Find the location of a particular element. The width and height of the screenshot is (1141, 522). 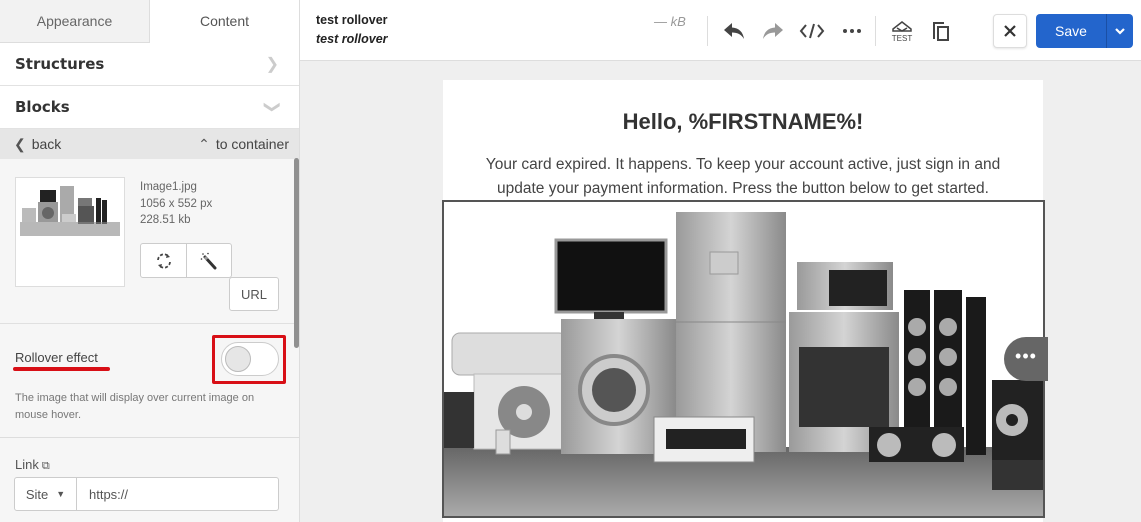

link-copy-icon: ⧉ is located at coordinates (46, 466).